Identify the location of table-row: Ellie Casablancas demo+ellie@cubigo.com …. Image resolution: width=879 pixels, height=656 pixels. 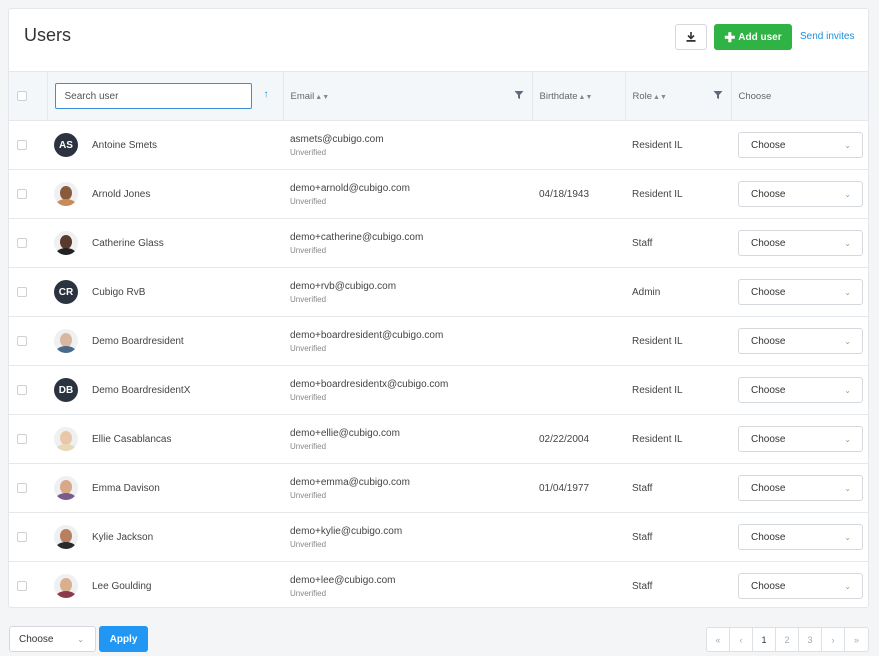
(438, 439).